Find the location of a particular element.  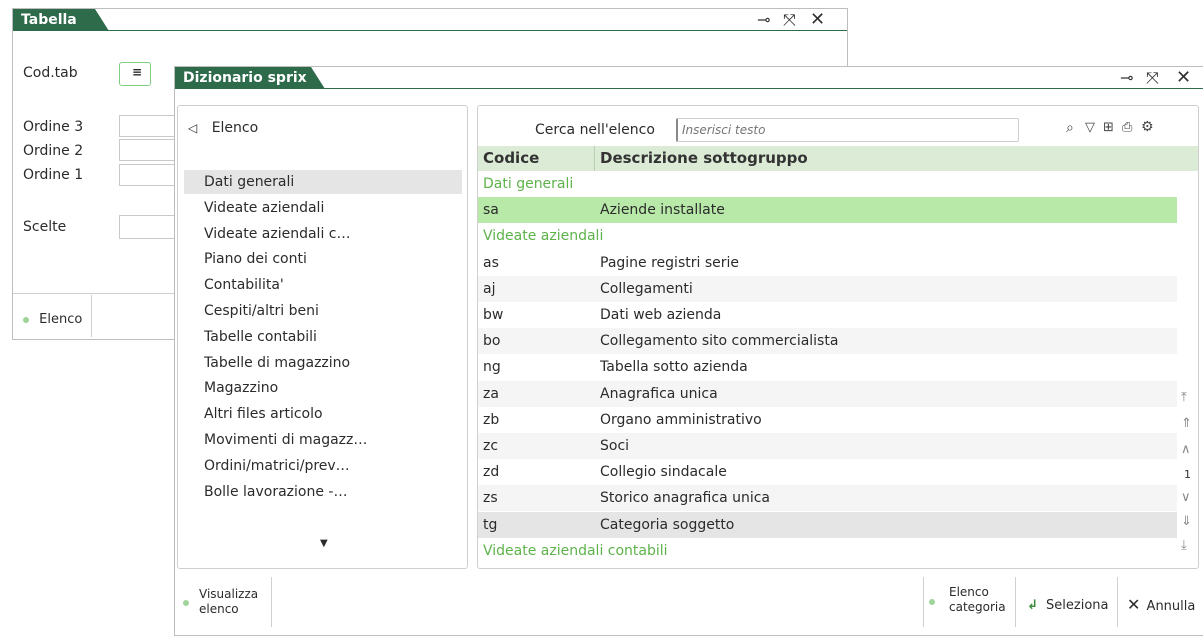

table-row: aj Collegamenti is located at coordinates (827, 288).